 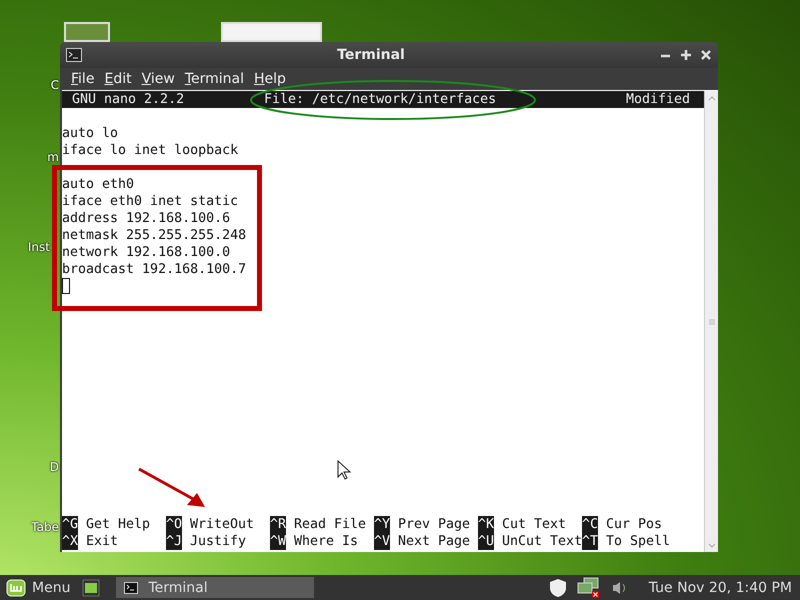 I want to click on shortcut-label: Read File, so click(x=330, y=524).